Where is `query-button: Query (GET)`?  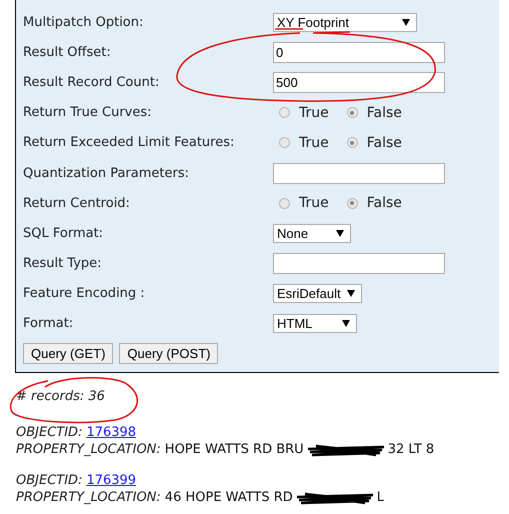
query-button: Query (GET) is located at coordinates (68, 353).